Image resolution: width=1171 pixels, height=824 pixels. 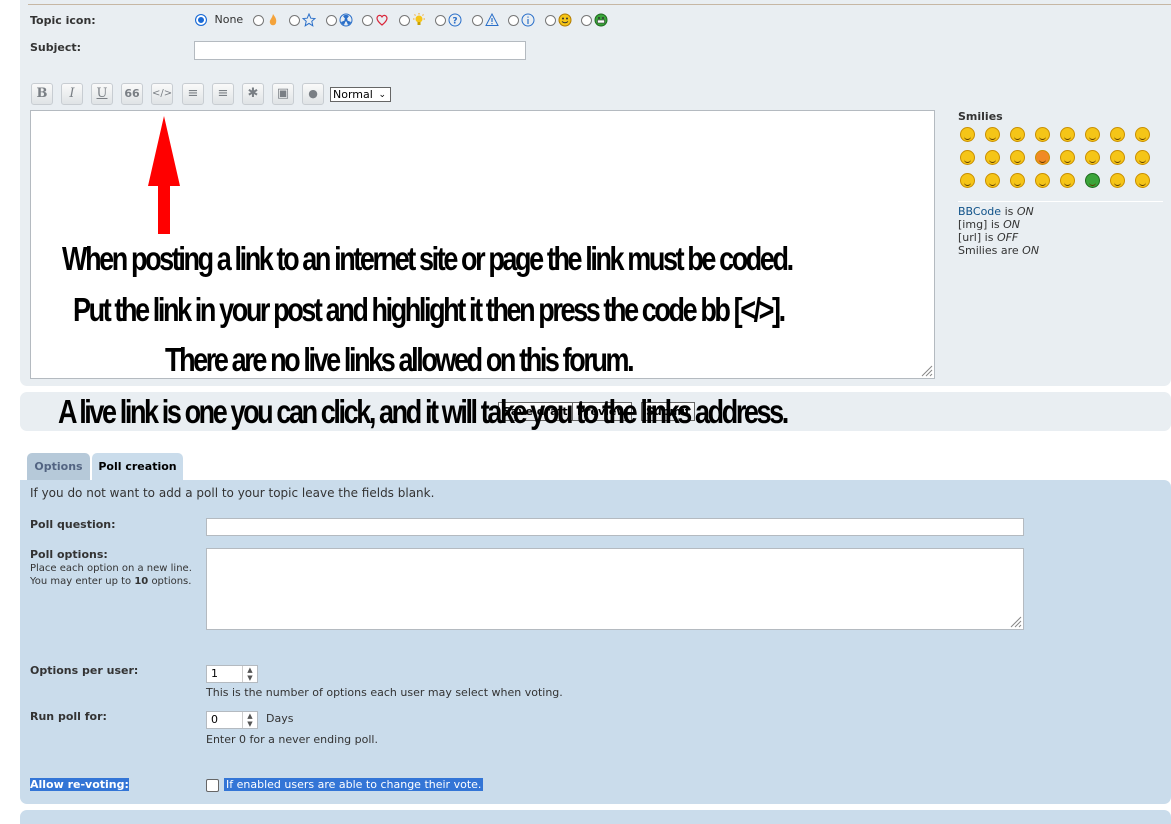 I want to click on run-poll-for-label: Run poll for:, so click(x=68, y=716).